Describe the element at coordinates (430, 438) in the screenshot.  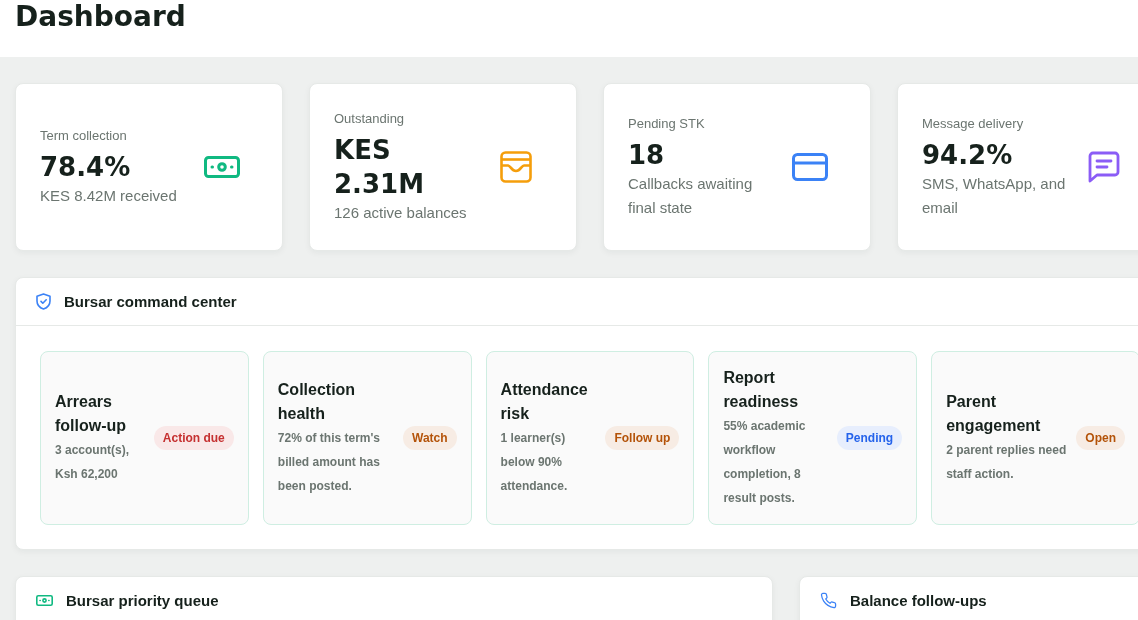
I see `status-badge: Watch` at that location.